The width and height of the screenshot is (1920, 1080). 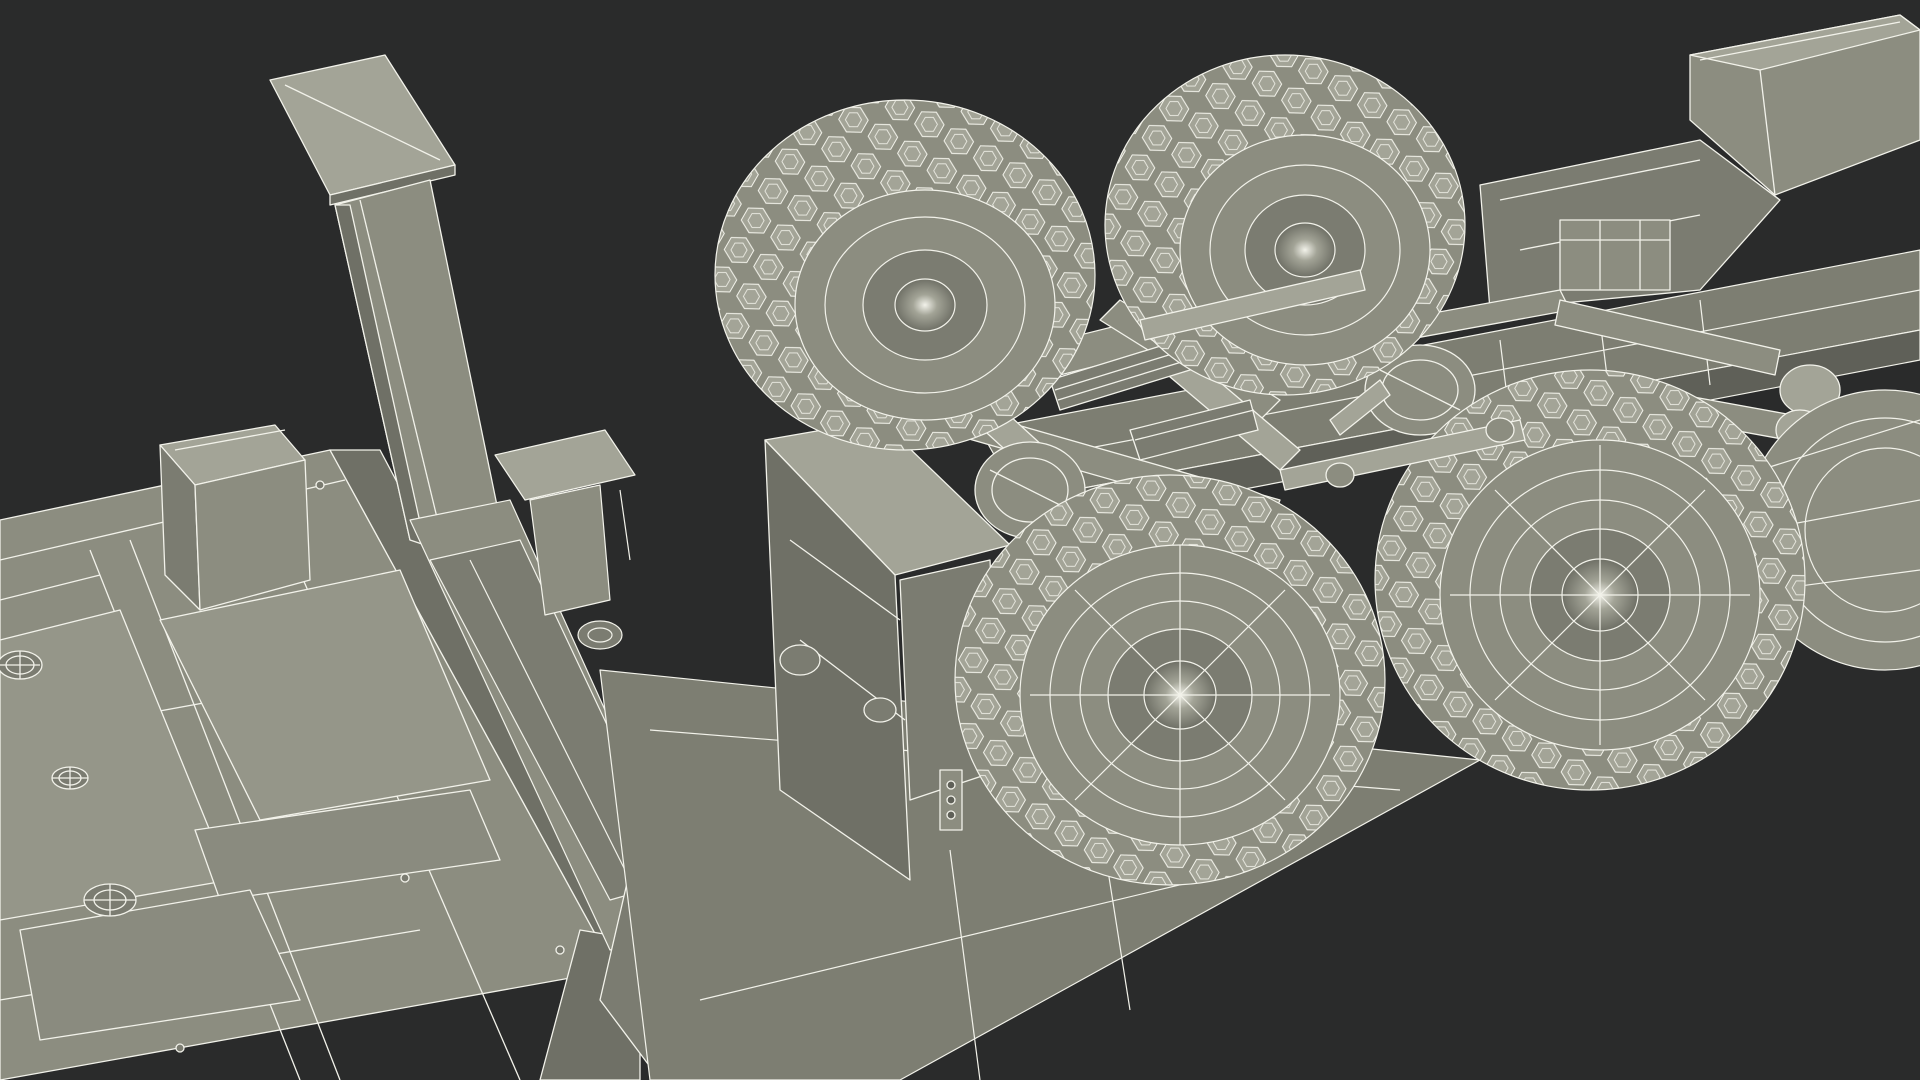 I want to click on rear-axle-wheel-left, so click(x=1285, y=225).